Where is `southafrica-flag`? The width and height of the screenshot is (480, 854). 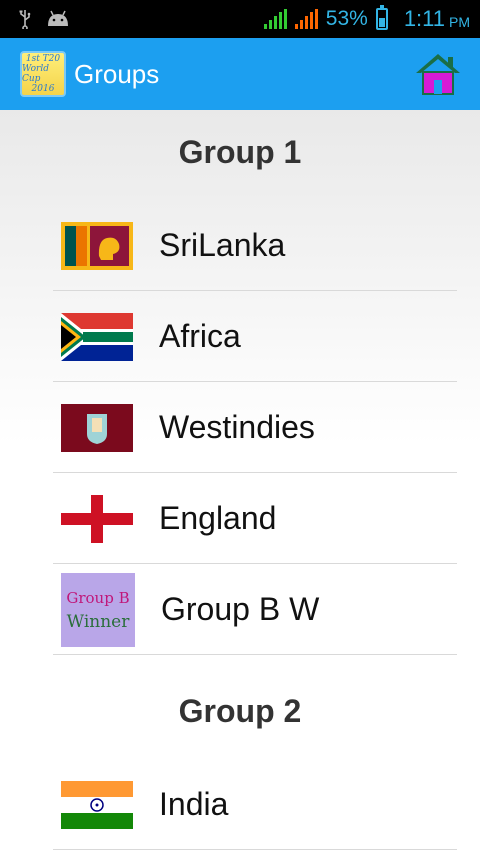
southafrica-flag is located at coordinates (97, 336).